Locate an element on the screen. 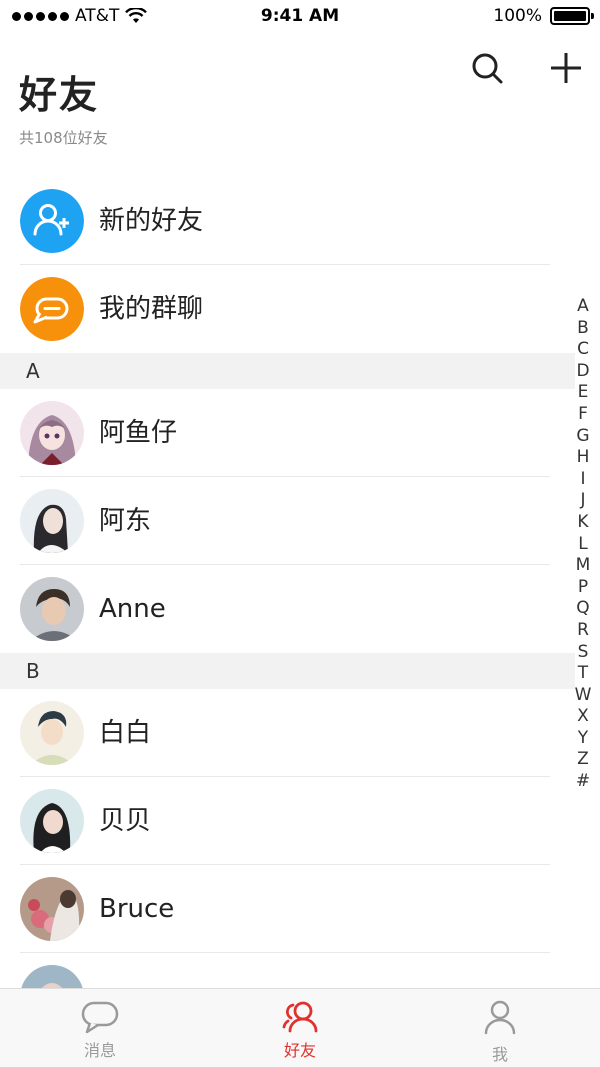  index-letter: H is located at coordinates (583, 458).